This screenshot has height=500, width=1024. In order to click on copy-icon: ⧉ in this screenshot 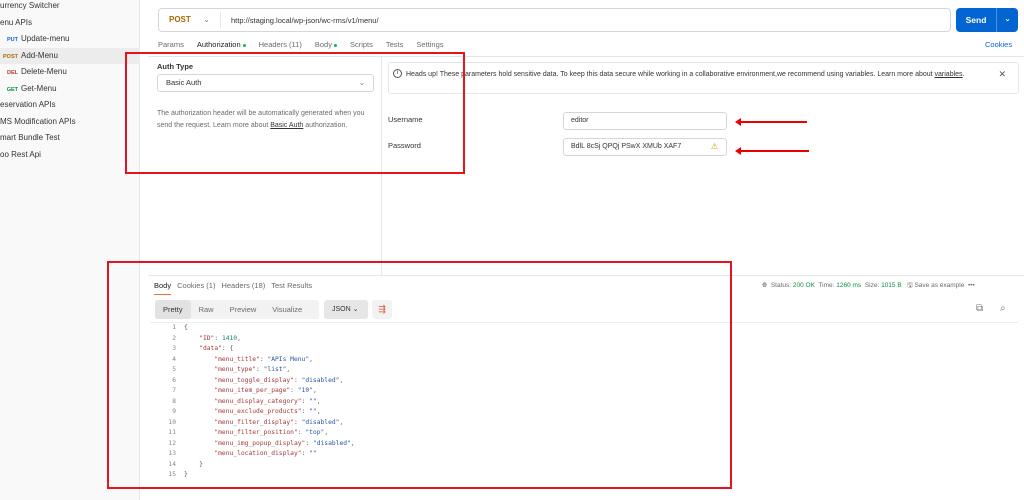, I will do `click(979, 308)`.